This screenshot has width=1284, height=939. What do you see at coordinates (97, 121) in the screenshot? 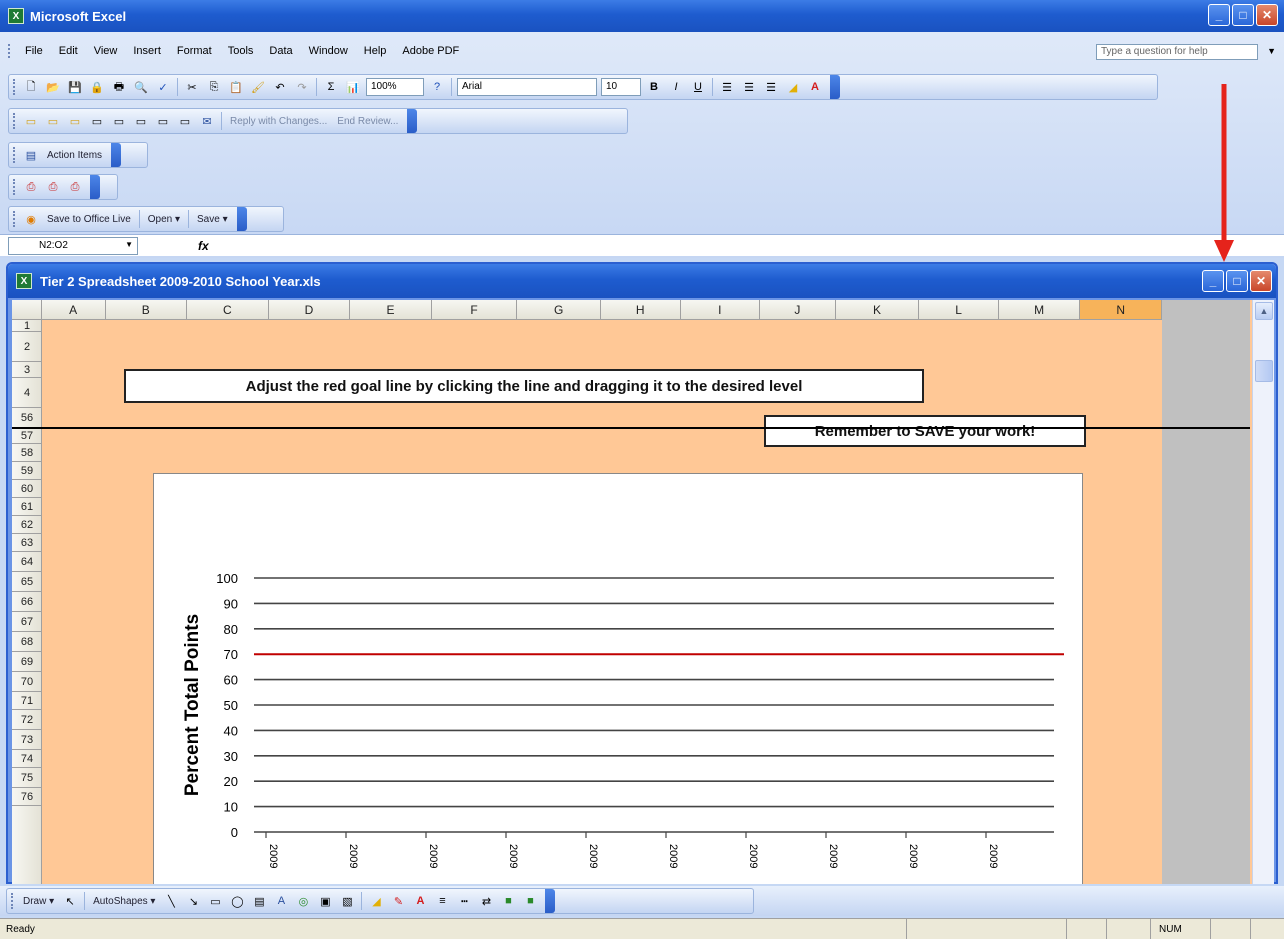
I see `show-comment-icon: ▭` at bounding box center [97, 121].